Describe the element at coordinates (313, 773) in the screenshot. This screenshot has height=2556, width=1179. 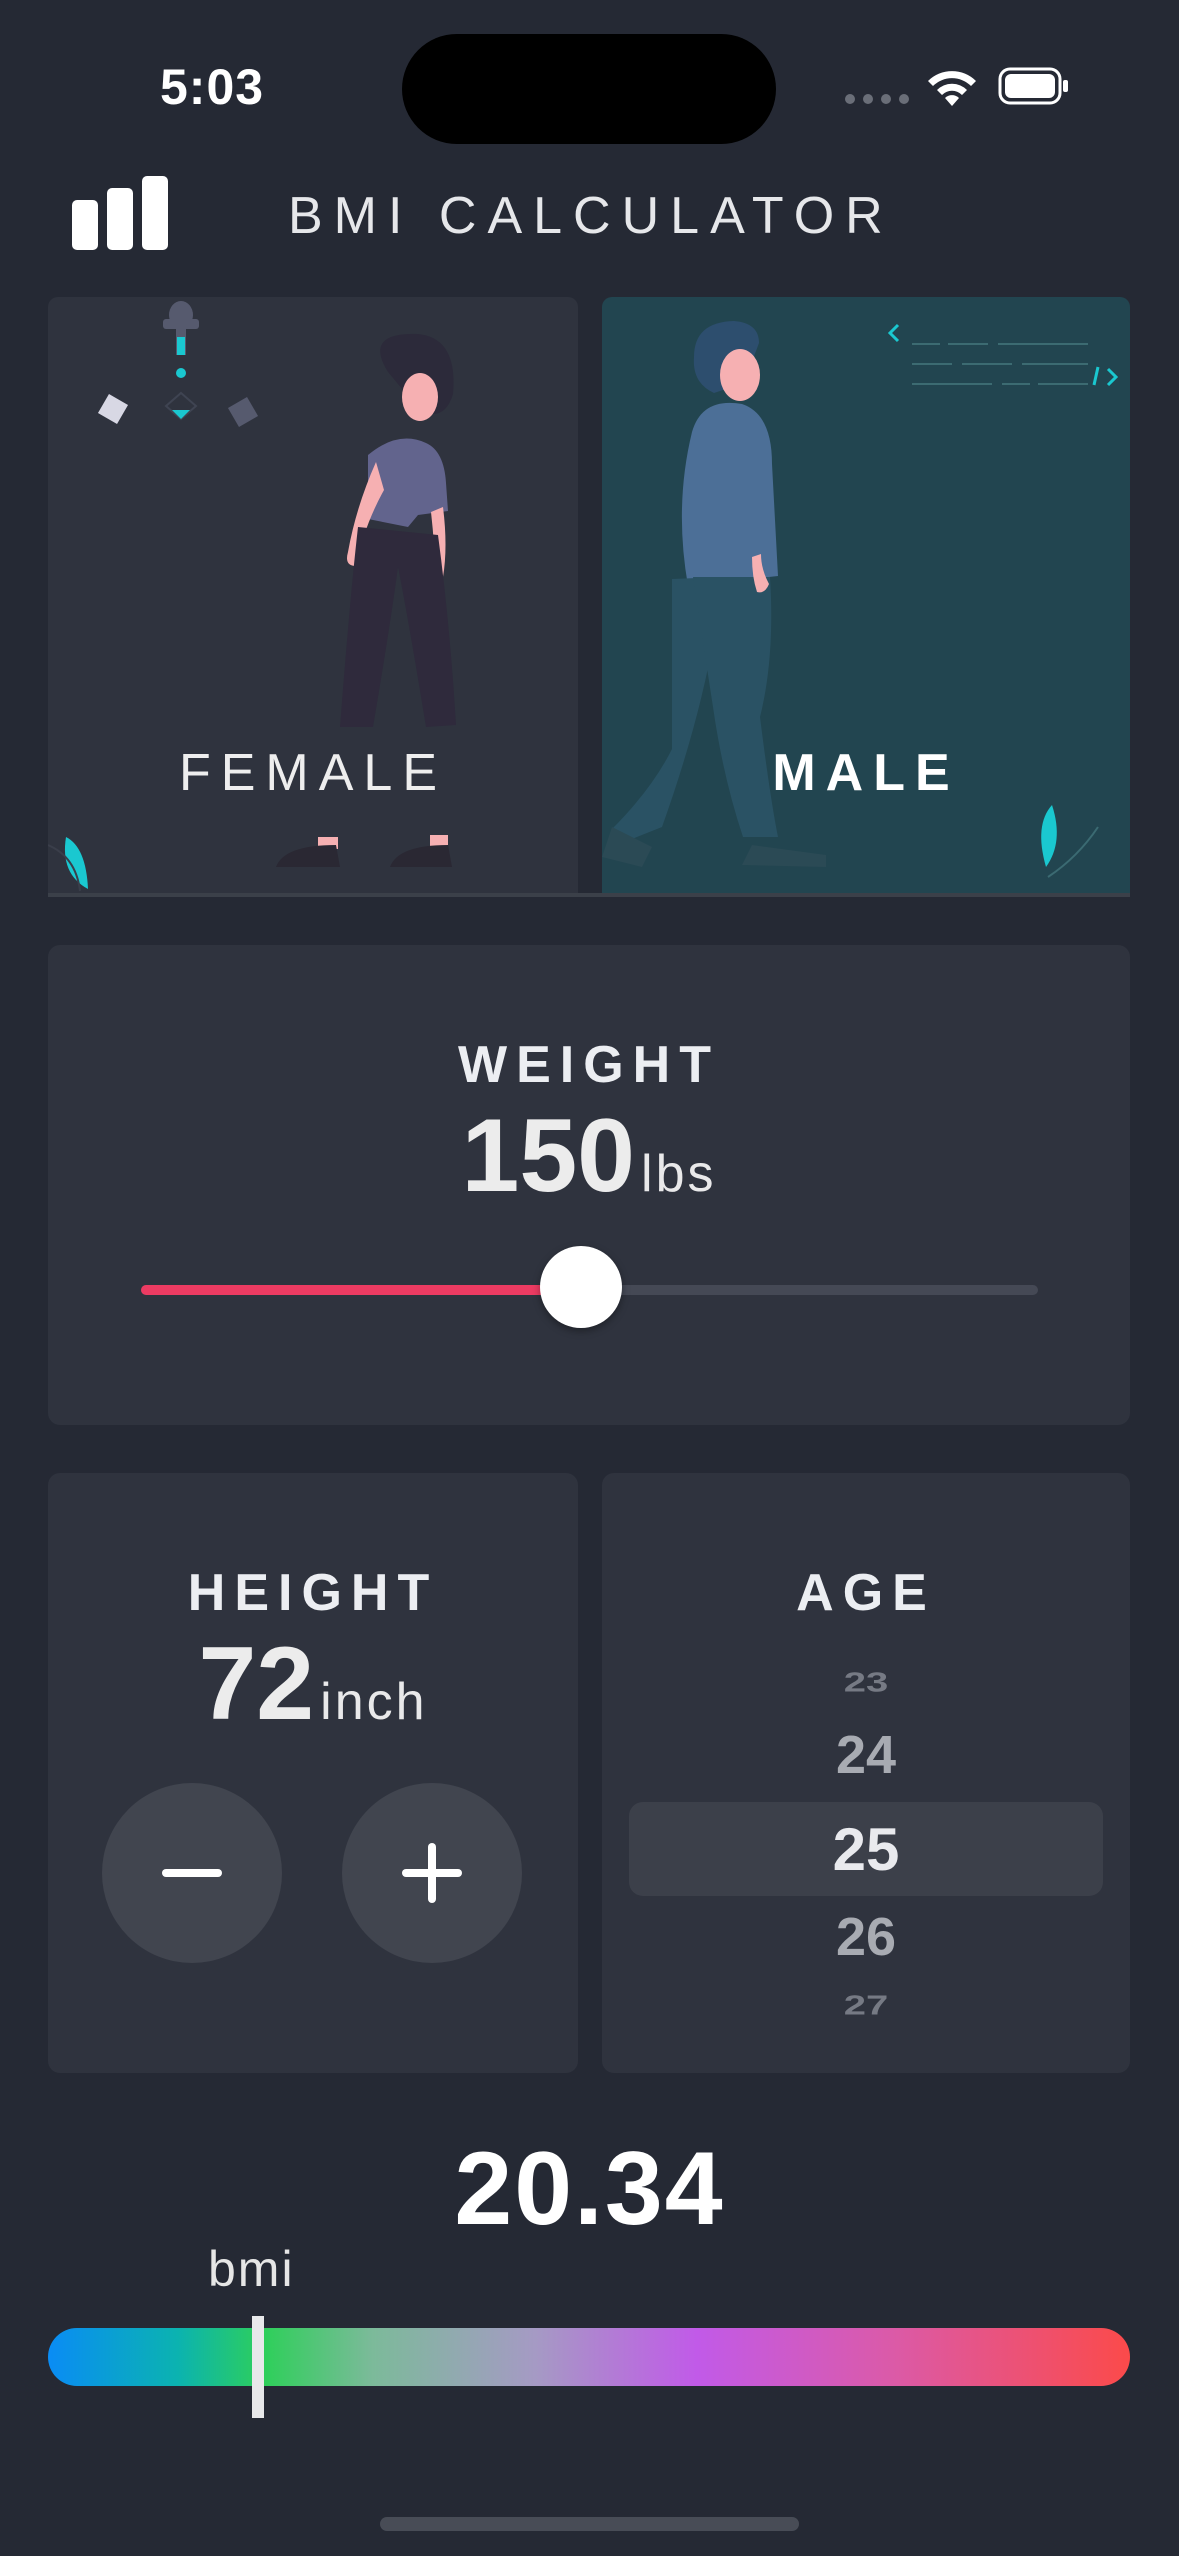
I see `female-label: FEMALE` at that location.